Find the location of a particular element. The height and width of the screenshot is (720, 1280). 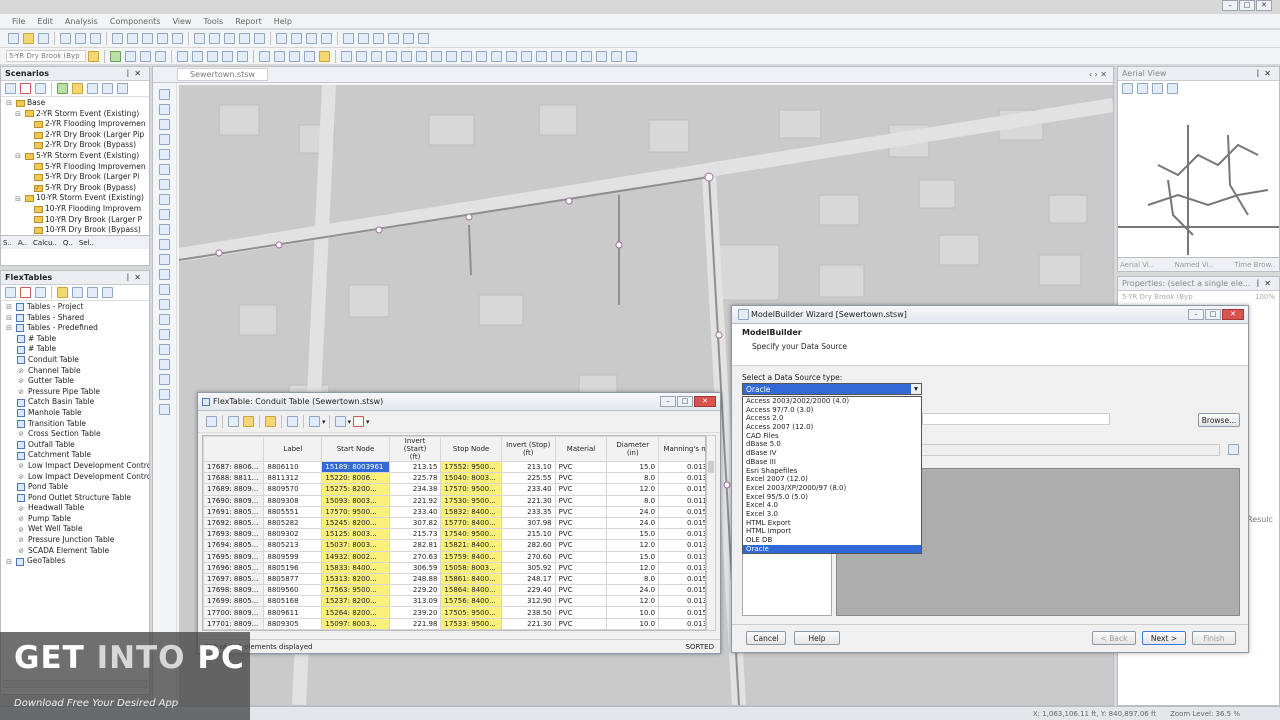

table-cell: 0.011 is located at coordinates (681, 500).